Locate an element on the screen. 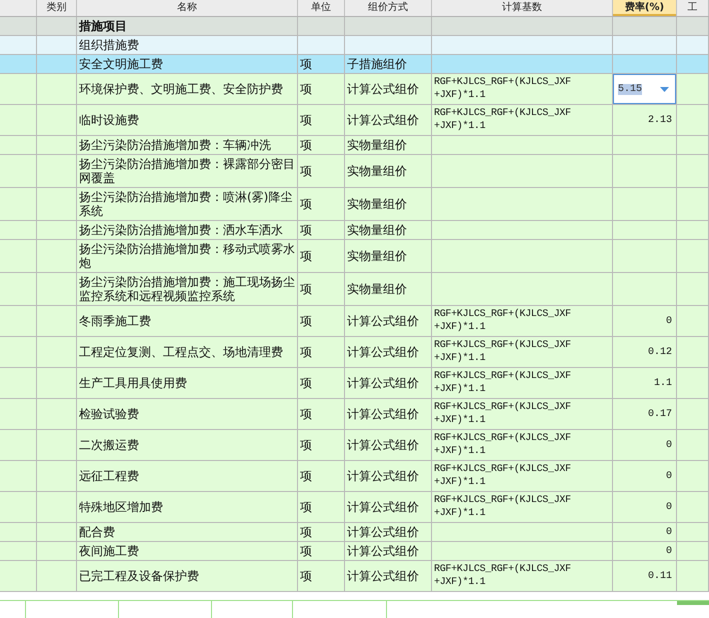 The width and height of the screenshot is (709, 618). name-cell: 扬尘污染防治措施增加费：喷淋(雾)降尘系统 is located at coordinates (187, 204).